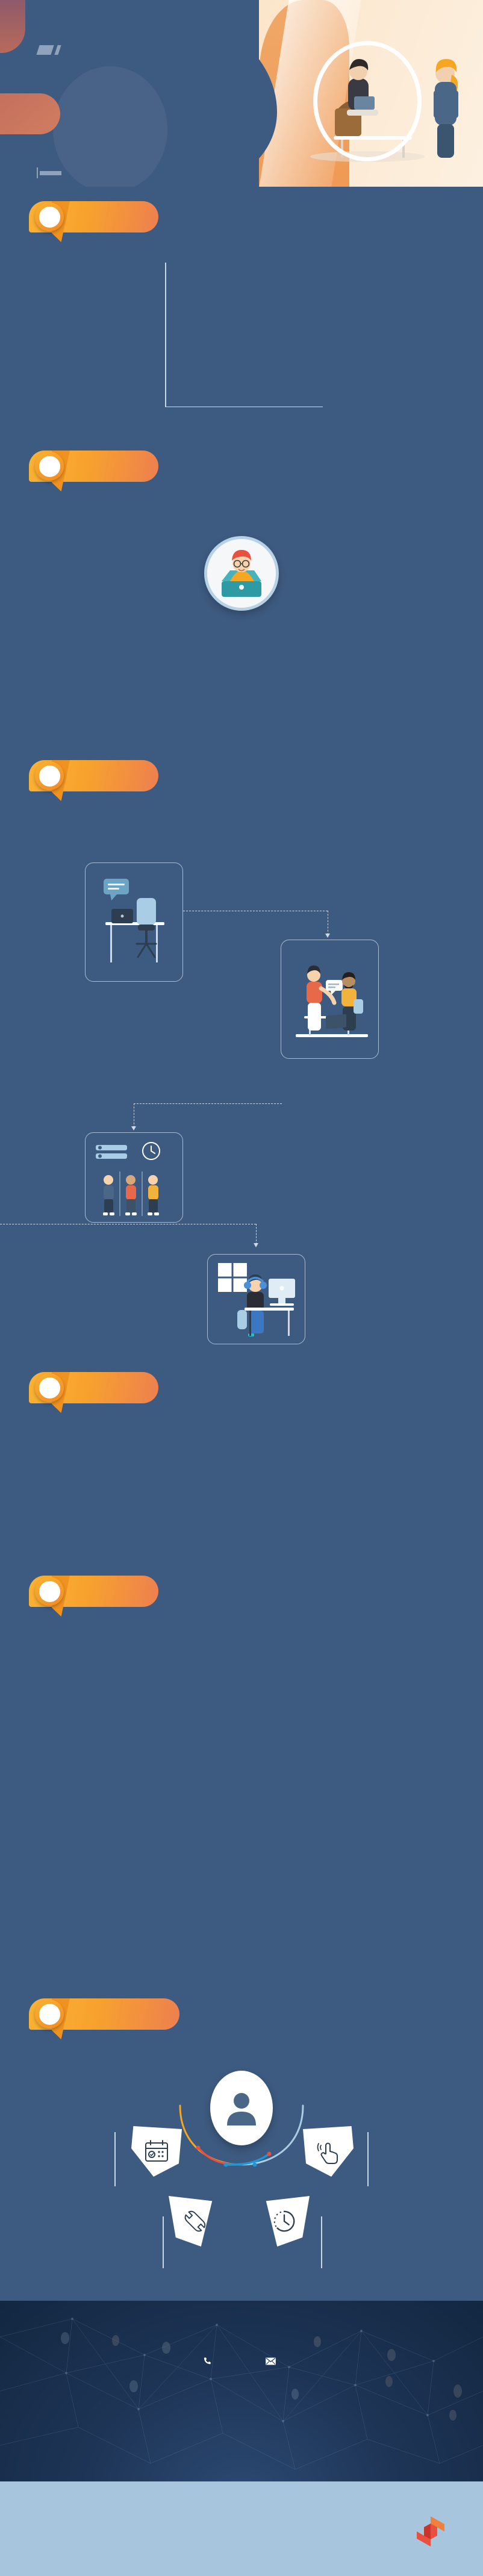 This screenshot has height=2576, width=483. I want to click on section-advantages, so click(241, 591).